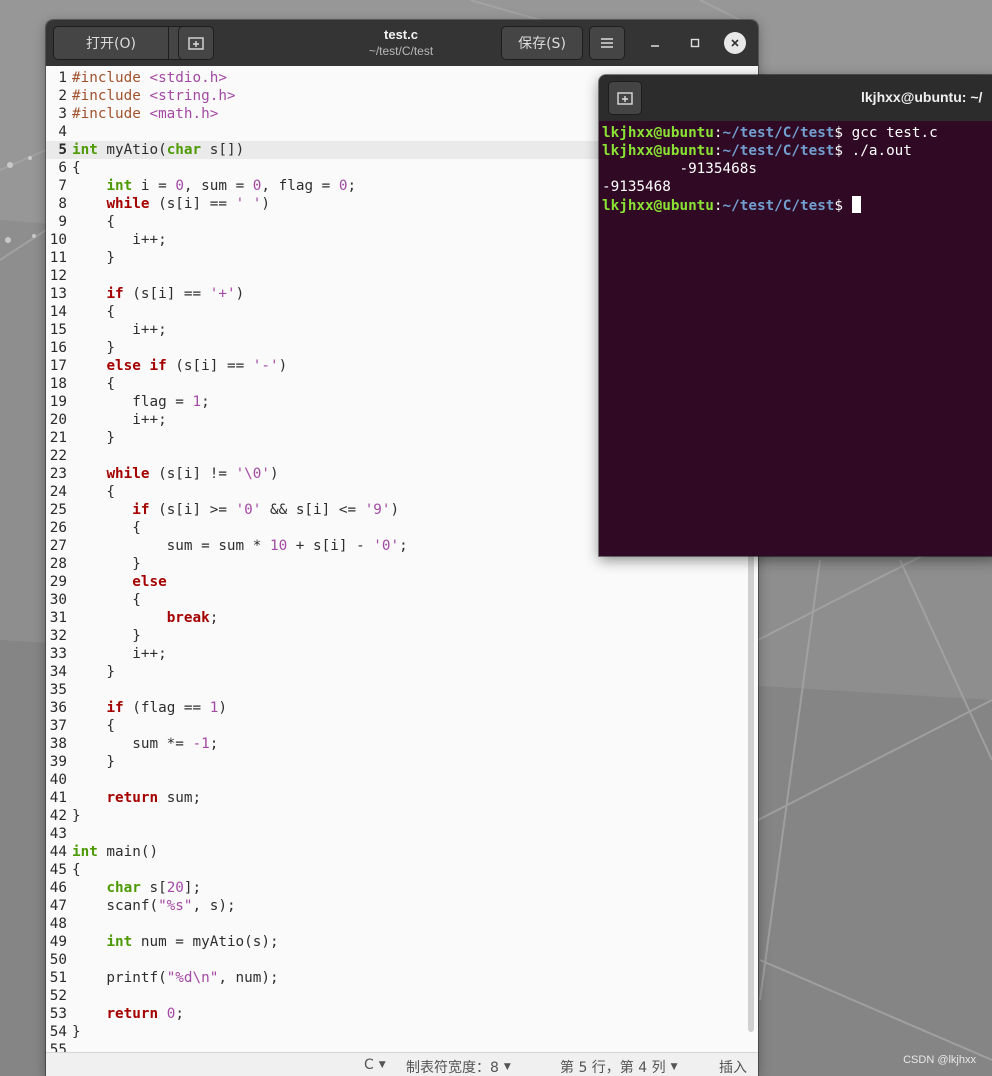 This screenshot has height=1076, width=992. Describe the element at coordinates (58, 438) in the screenshot. I see `line-number: 21` at that location.